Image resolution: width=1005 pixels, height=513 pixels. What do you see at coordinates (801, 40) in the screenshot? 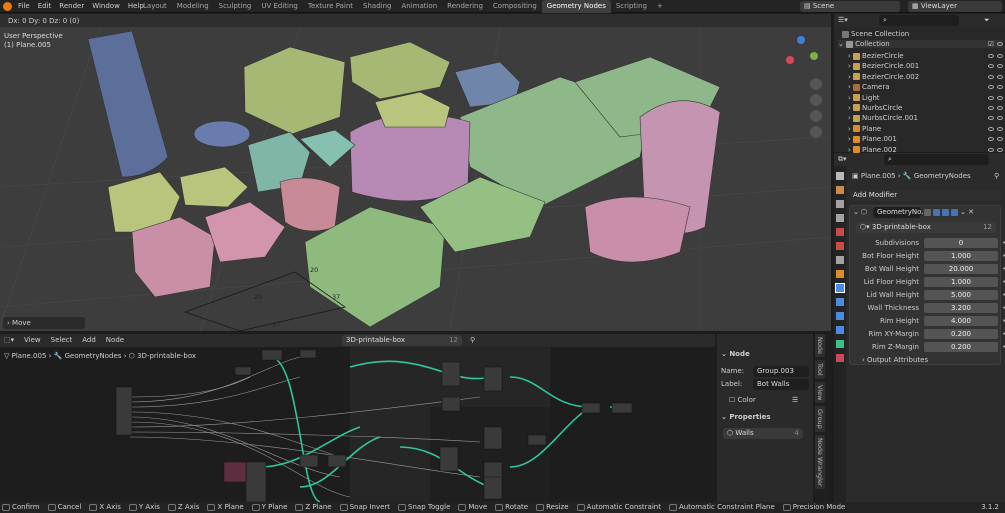
I see `z-axis-icon` at bounding box center [801, 40].